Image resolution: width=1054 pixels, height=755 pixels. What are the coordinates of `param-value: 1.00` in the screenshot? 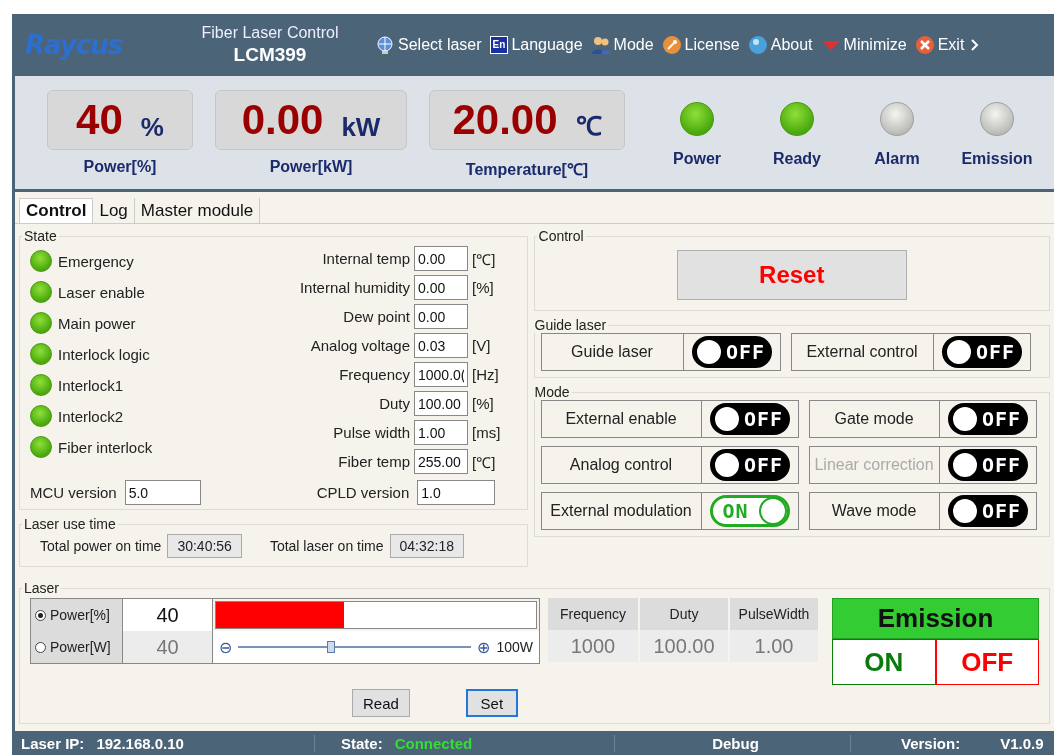 It's located at (774, 646).